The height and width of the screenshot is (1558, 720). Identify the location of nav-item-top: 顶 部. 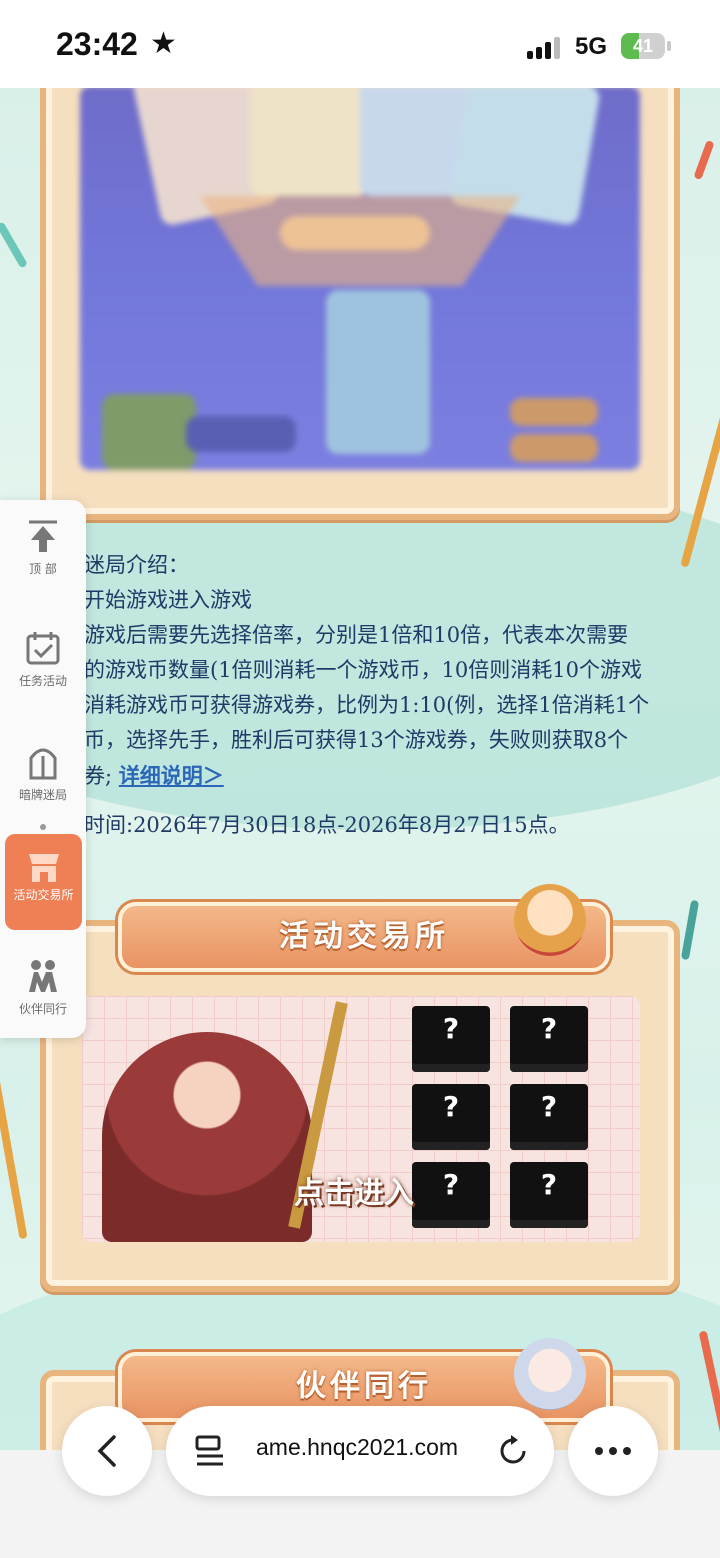
(43, 557).